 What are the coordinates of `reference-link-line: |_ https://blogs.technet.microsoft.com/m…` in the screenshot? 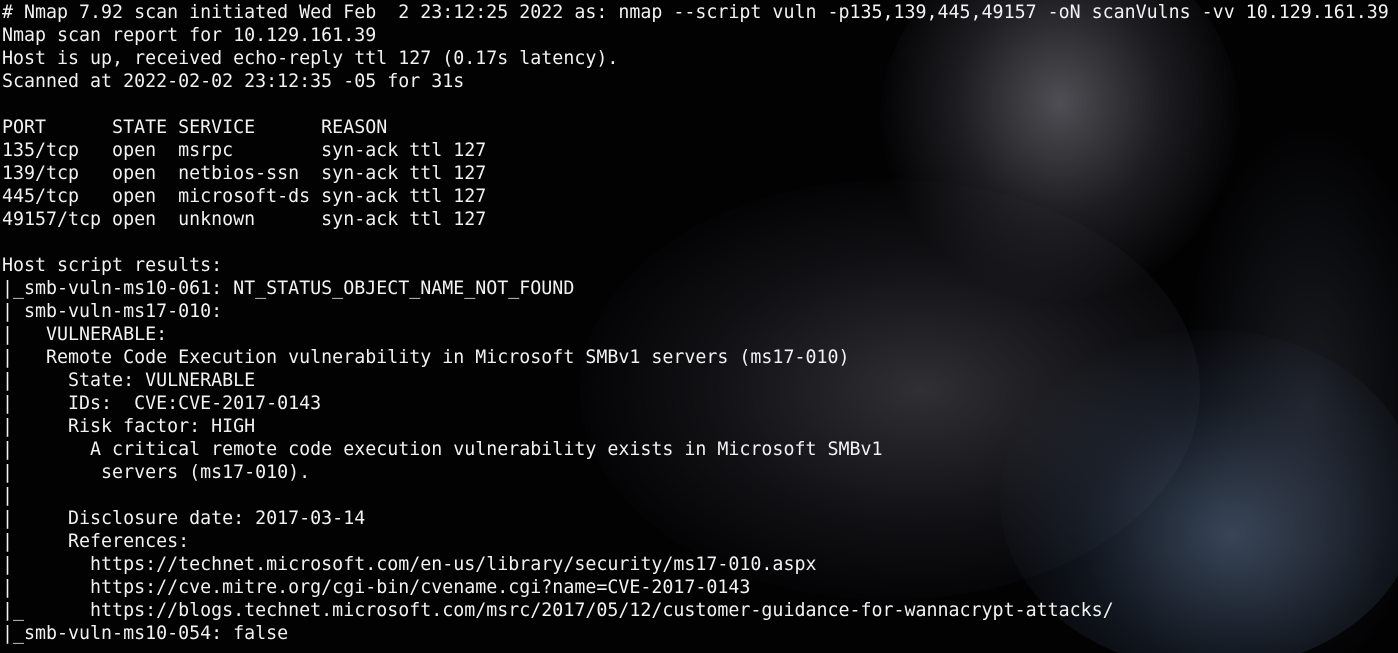 It's located at (558, 610).